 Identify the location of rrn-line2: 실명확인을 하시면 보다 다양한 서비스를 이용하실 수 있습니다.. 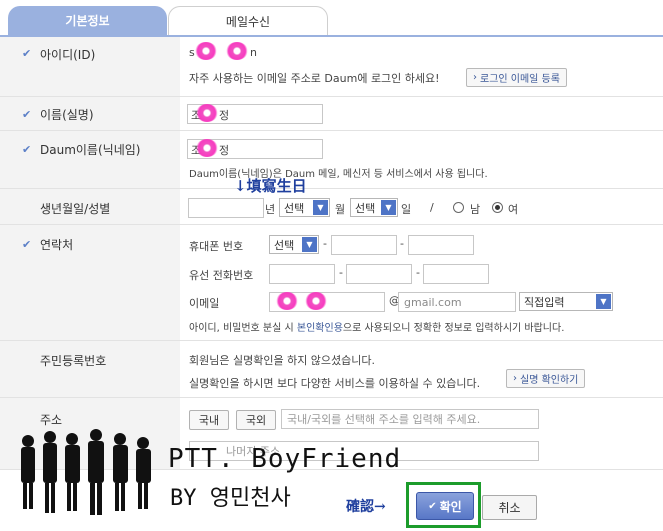
(335, 383).